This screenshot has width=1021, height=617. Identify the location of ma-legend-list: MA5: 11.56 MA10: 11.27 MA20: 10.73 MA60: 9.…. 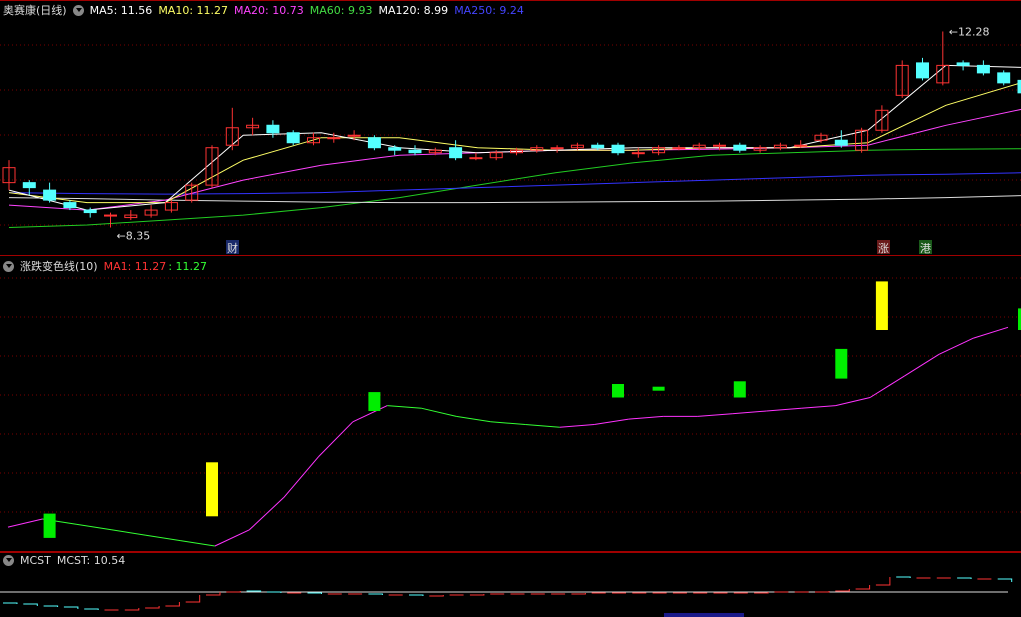
(310, 10).